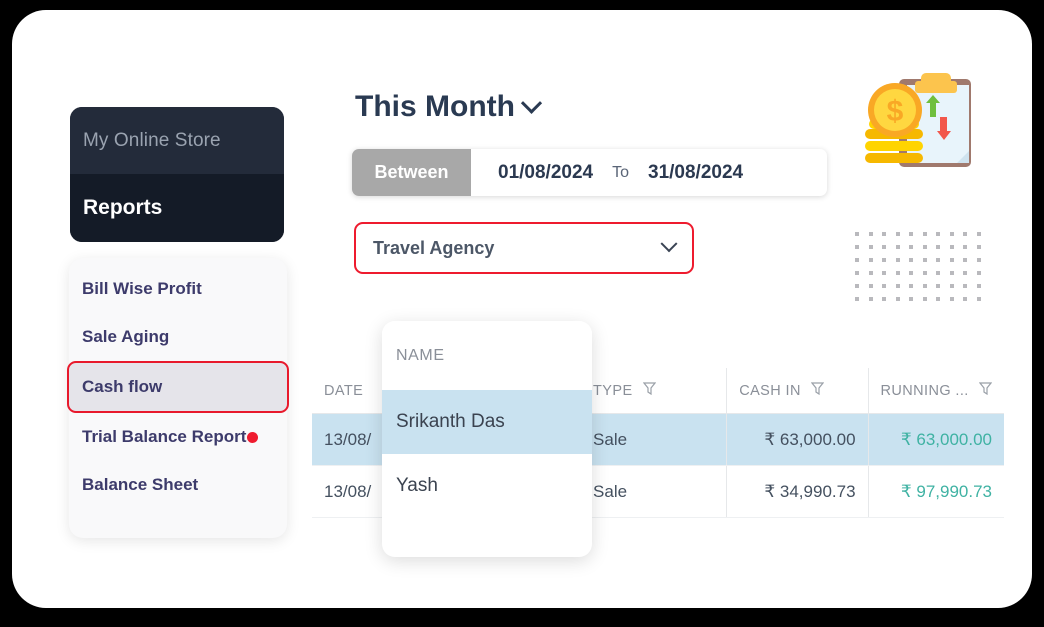 Image resolution: width=1044 pixels, height=627 pixels. I want to click on popover-item-label: Yash, so click(417, 485).